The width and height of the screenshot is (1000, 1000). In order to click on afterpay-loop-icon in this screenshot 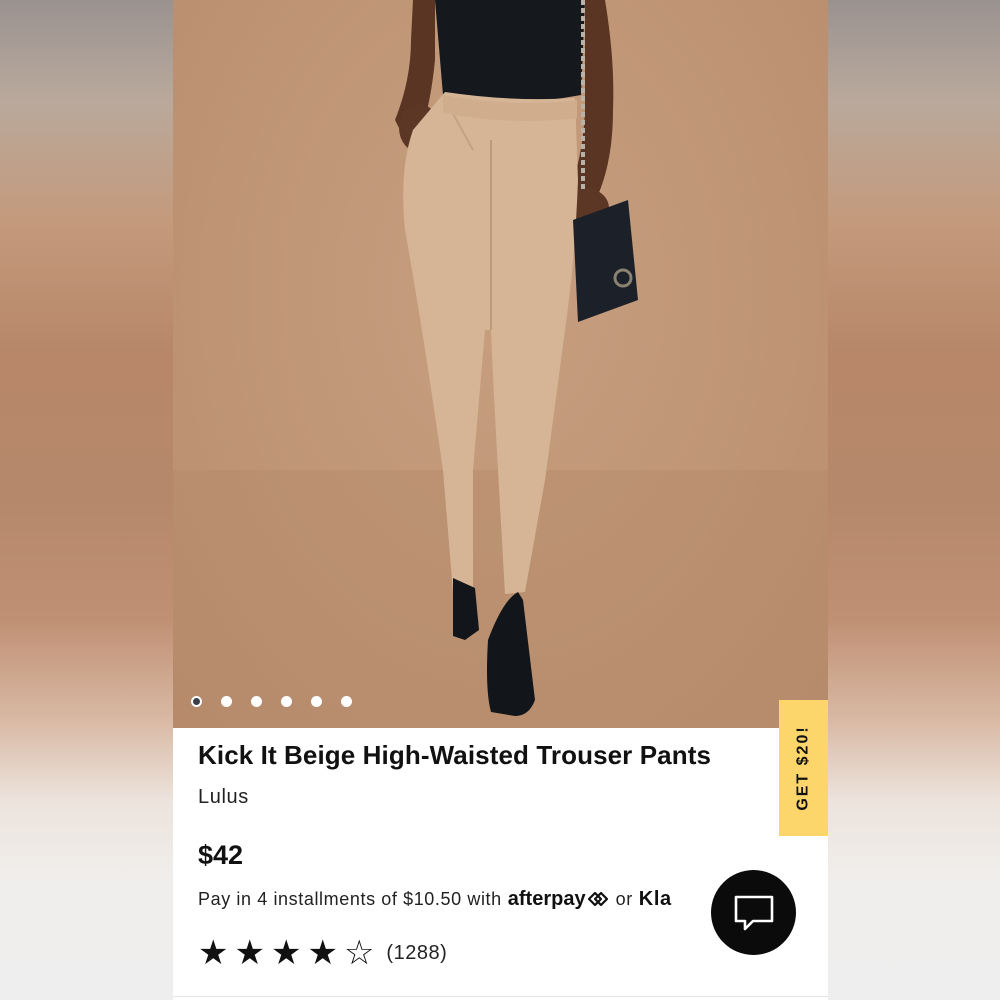, I will do `click(597, 899)`.